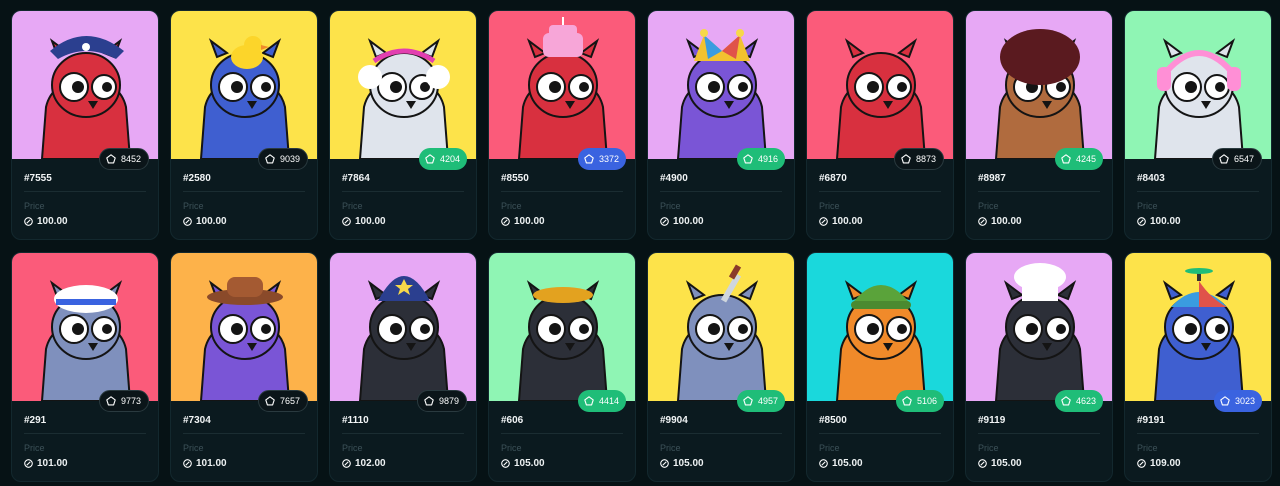 Image resolution: width=1280 pixels, height=486 pixels. I want to click on price-value: 101.00, so click(205, 463).